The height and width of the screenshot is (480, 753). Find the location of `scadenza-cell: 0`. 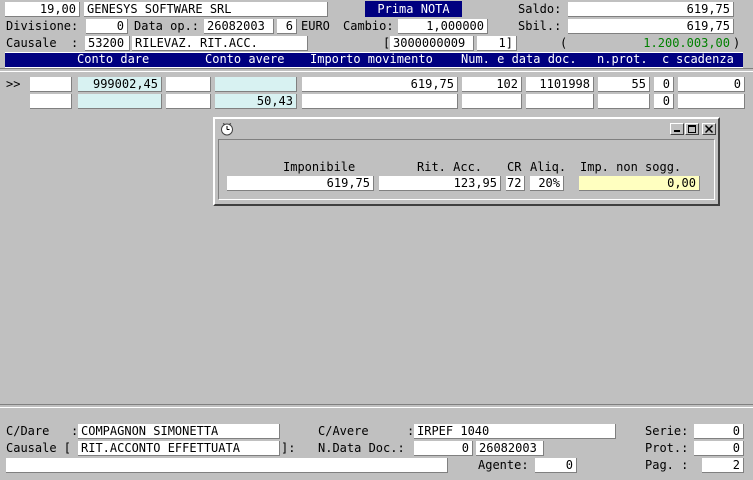

scadenza-cell: 0 is located at coordinates (711, 84).